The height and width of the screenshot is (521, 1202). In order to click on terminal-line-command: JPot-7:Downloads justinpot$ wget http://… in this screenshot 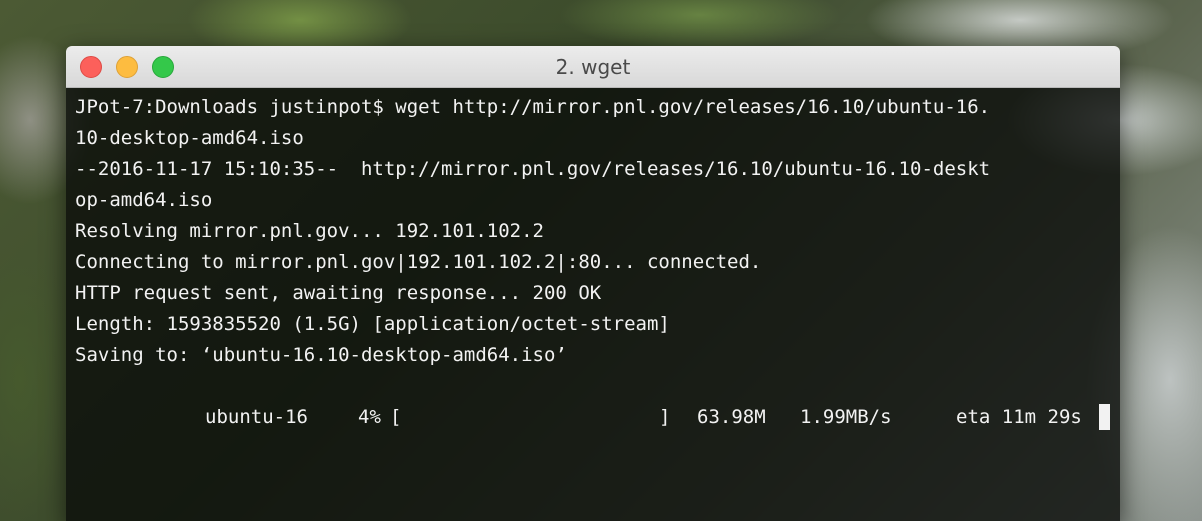, I will do `click(533, 107)`.